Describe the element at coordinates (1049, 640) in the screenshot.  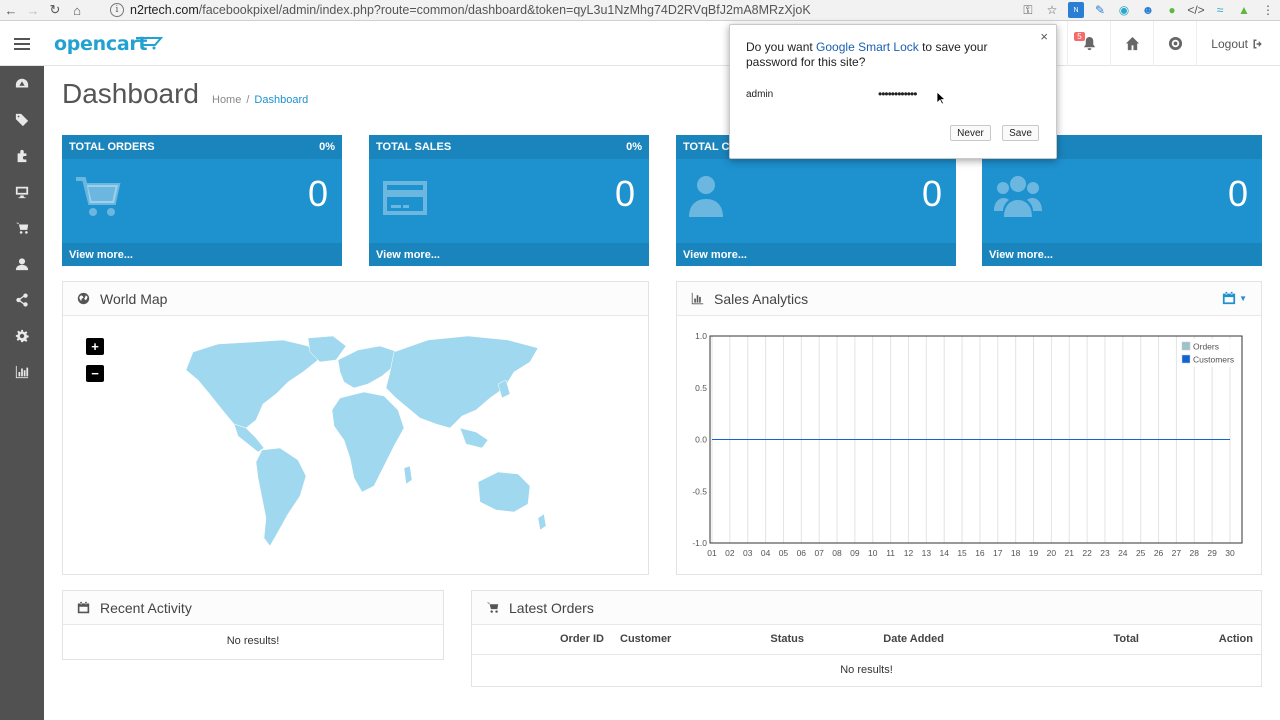
I see `column-total: Total` at that location.